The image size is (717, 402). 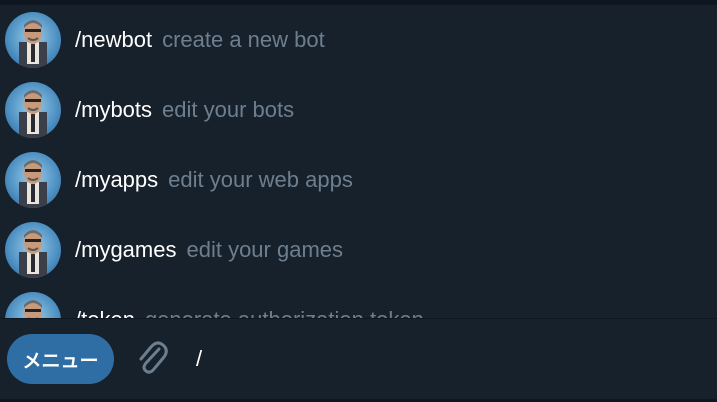 I want to click on paperclip-icon, so click(x=152, y=360).